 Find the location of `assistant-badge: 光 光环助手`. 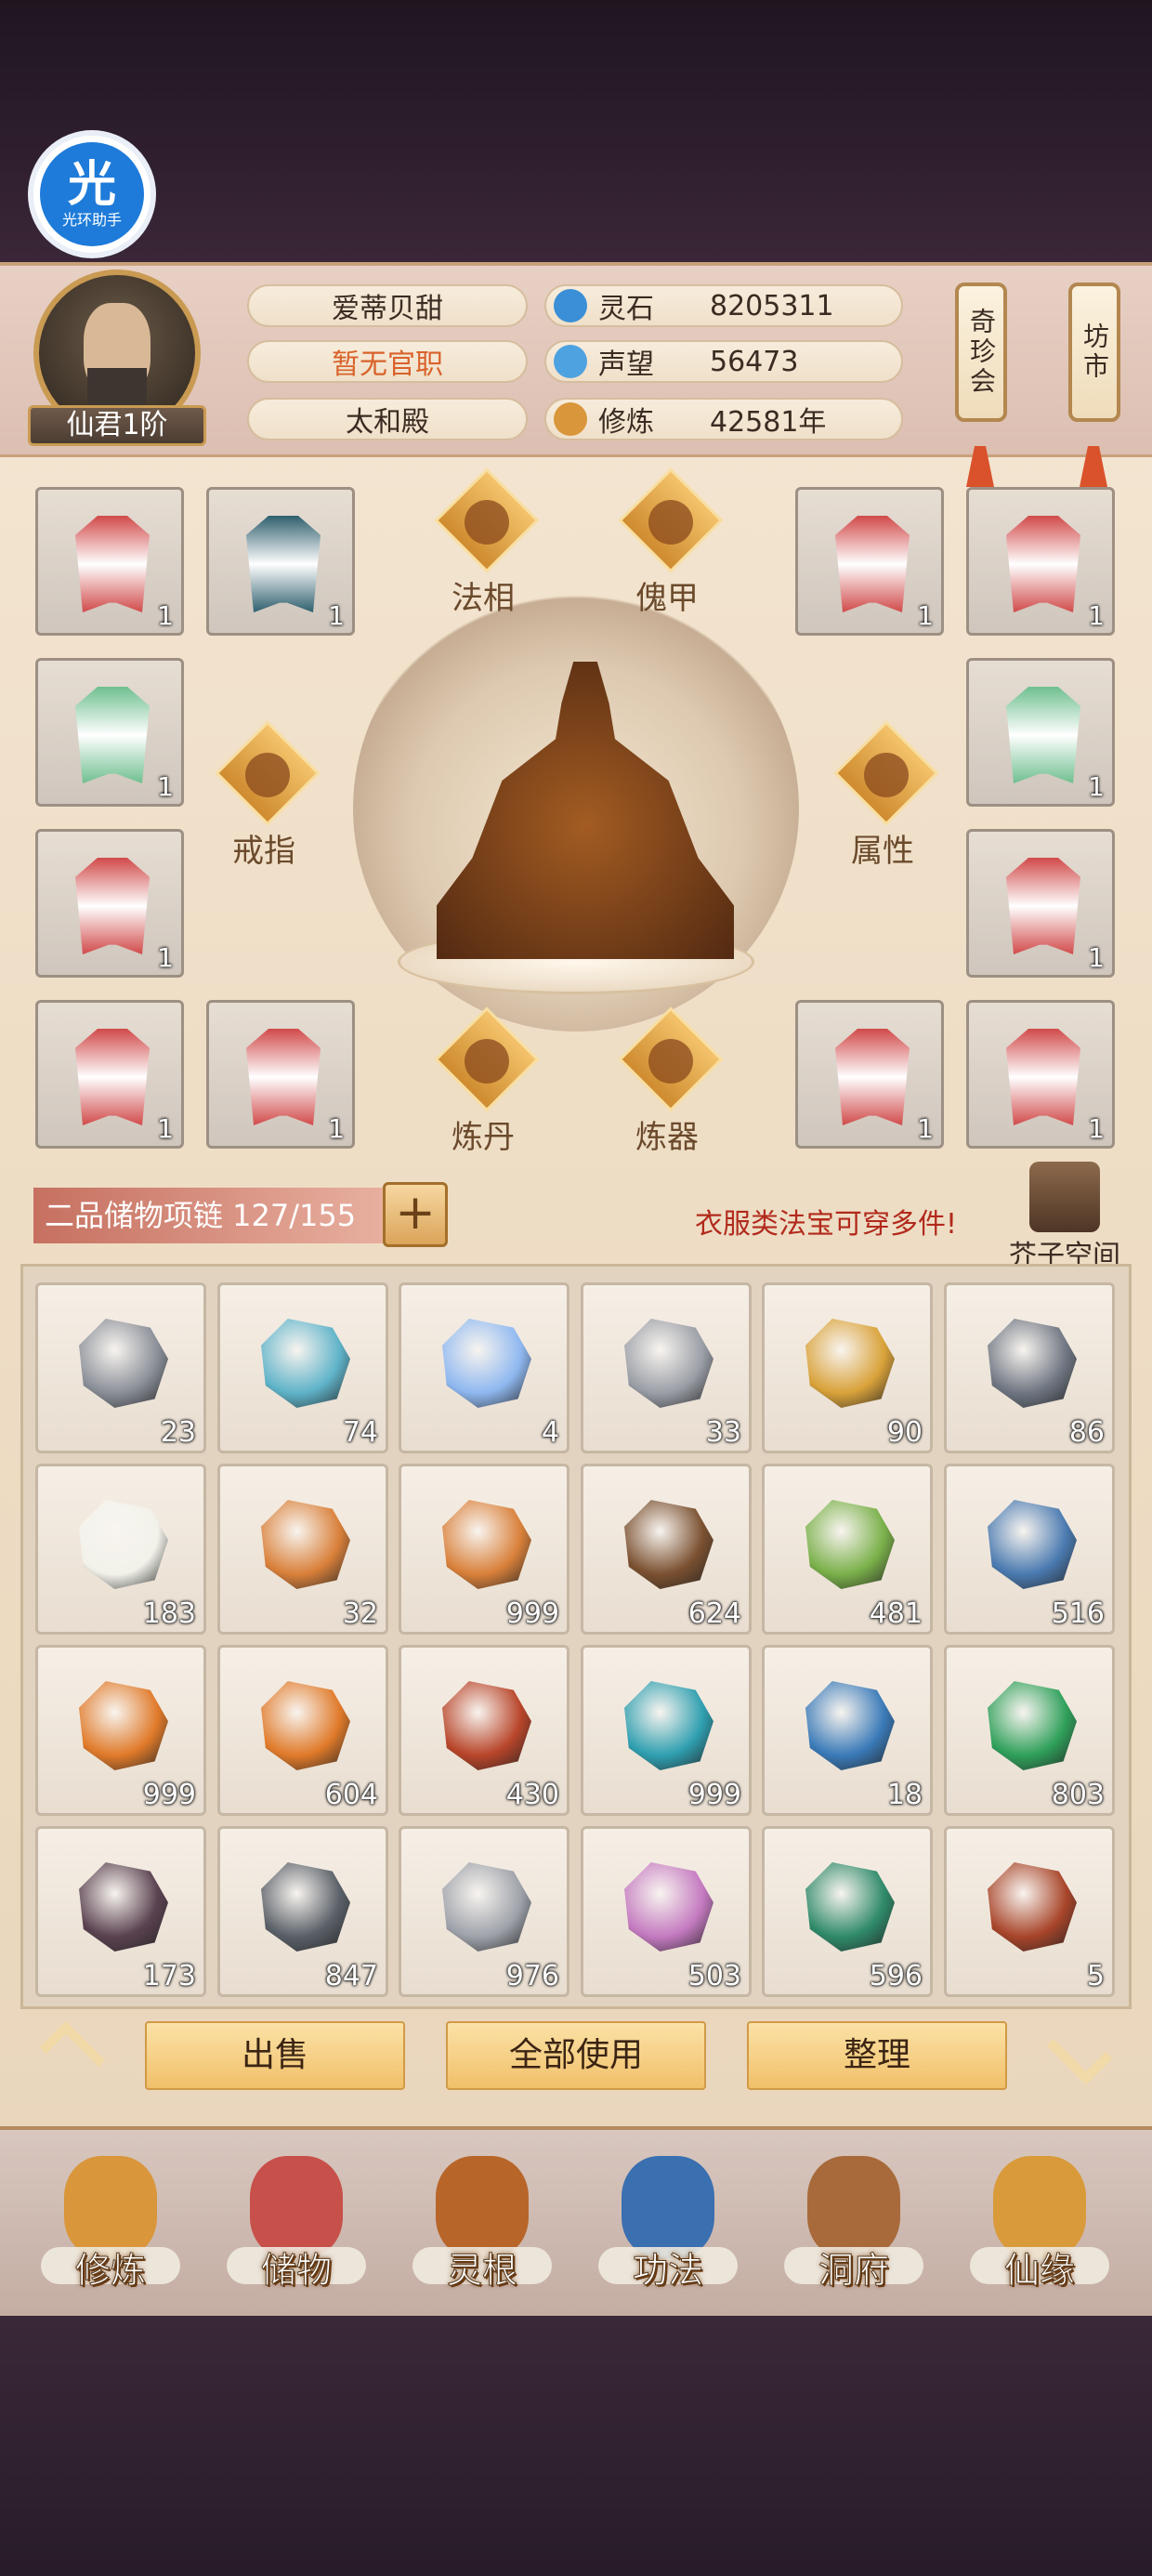

assistant-badge: 光 光环助手 is located at coordinates (92, 194).